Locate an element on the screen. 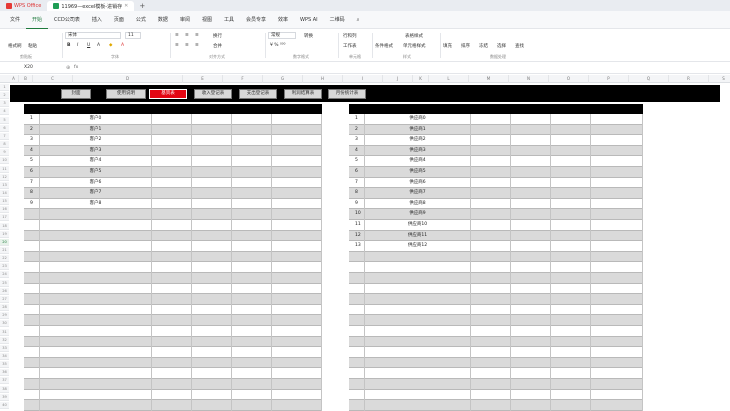 The image size is (730, 411). fill-color-icon: ◆ is located at coordinates (110, 45).